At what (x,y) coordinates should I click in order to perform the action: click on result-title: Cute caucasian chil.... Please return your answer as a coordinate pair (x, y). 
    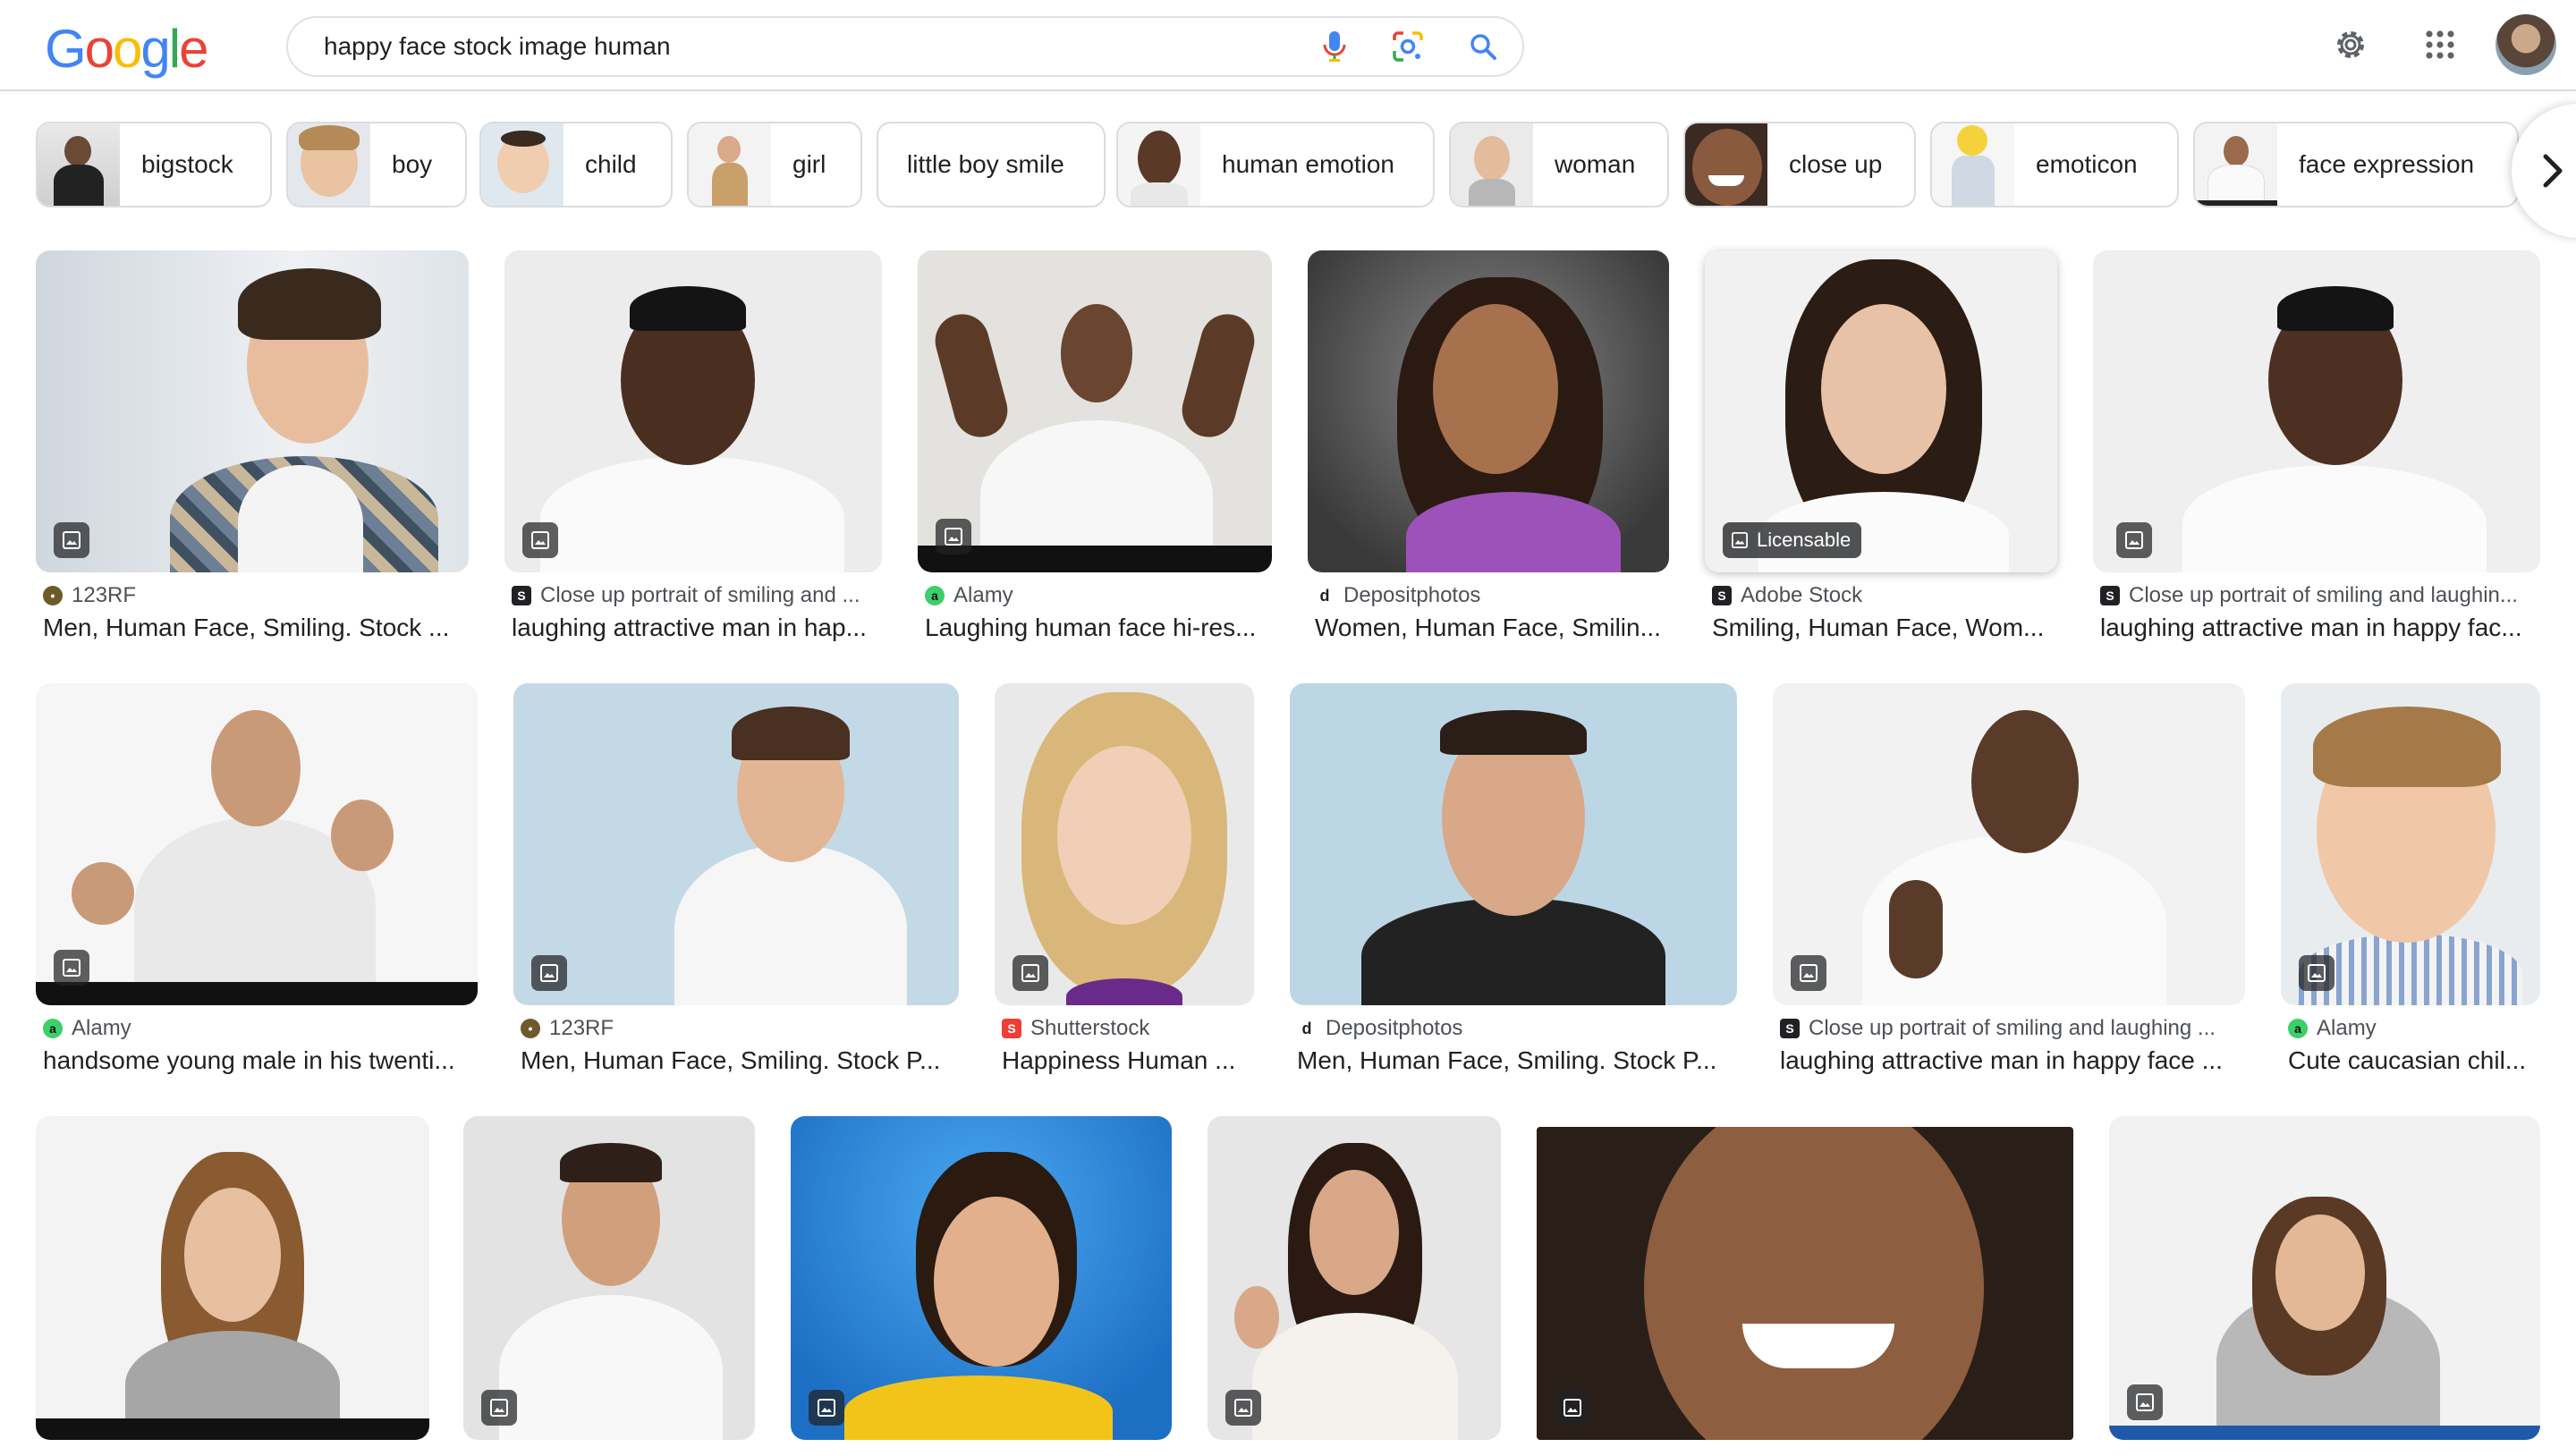
    Looking at the image, I should click on (2414, 1060).